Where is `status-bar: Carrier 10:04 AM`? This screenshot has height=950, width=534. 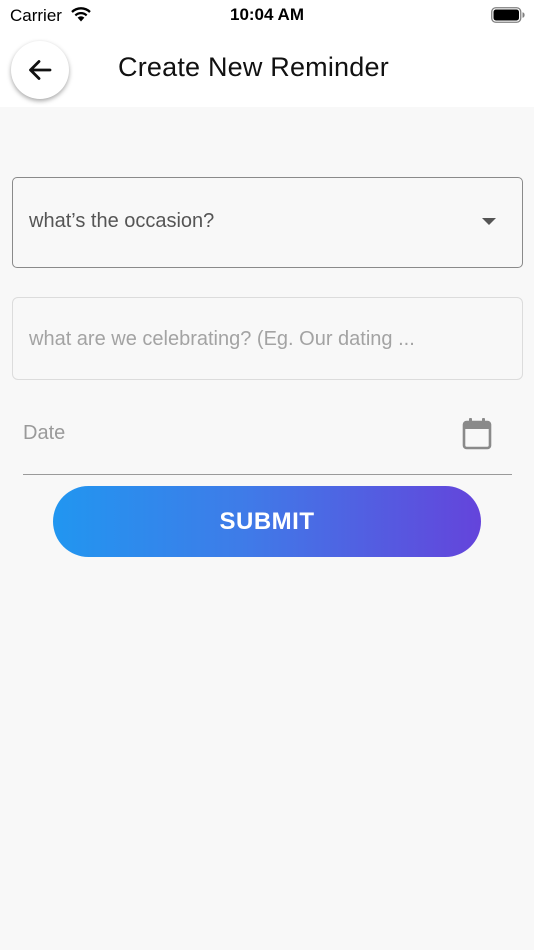
status-bar: Carrier 10:04 AM is located at coordinates (267, 16).